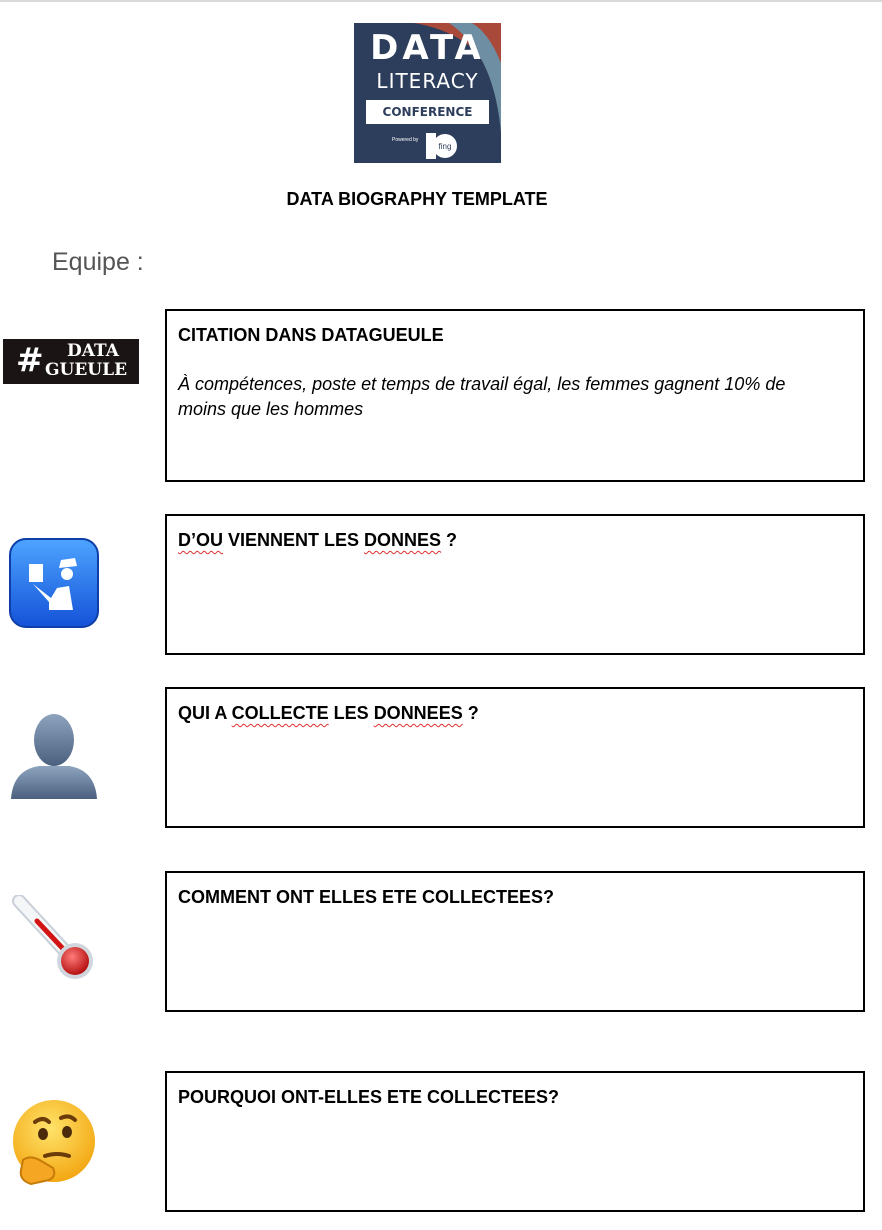  What do you see at coordinates (403, 540) in the screenshot?
I see `misspelled-word: DONNES` at bounding box center [403, 540].